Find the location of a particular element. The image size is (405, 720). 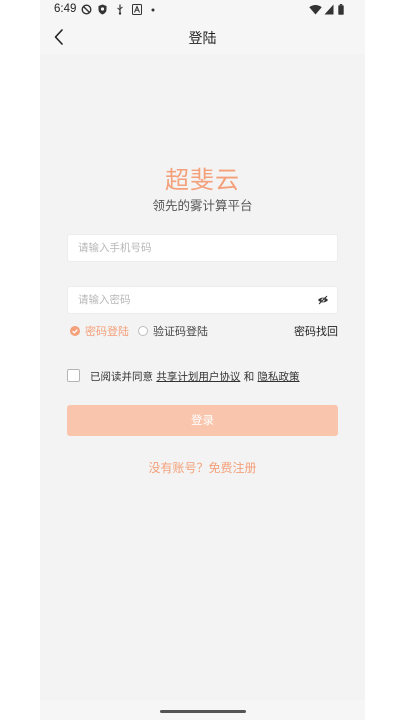

sms-login-radio: 验证码登陆 is located at coordinates (173, 331).